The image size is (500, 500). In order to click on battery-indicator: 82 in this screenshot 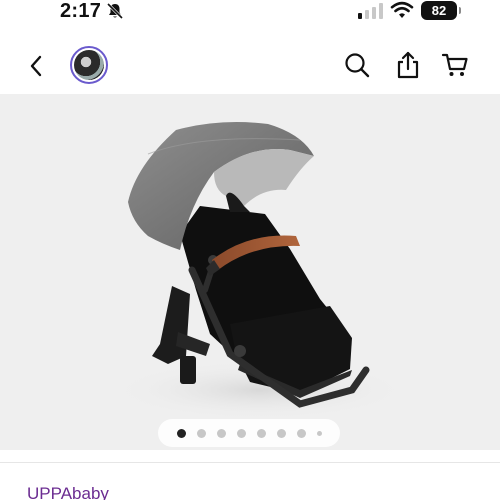, I will do `click(441, 10)`.